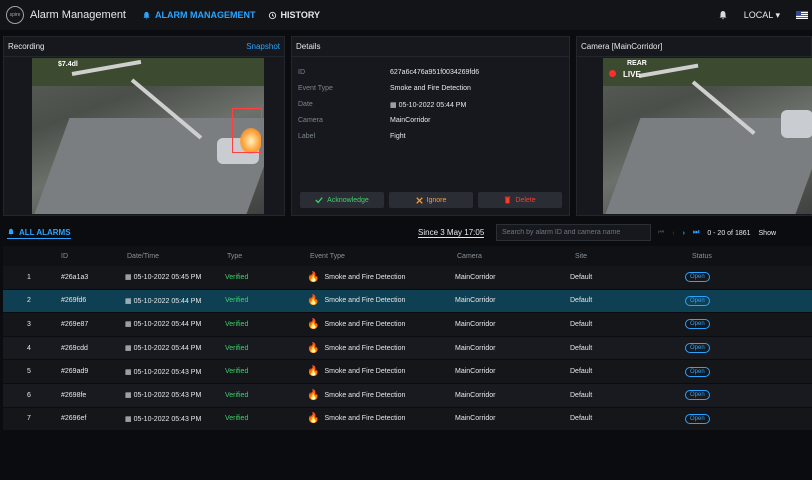 The image size is (812, 480). Describe the element at coordinates (74, 395) in the screenshot. I see `alarm-id: #2698fe` at that location.